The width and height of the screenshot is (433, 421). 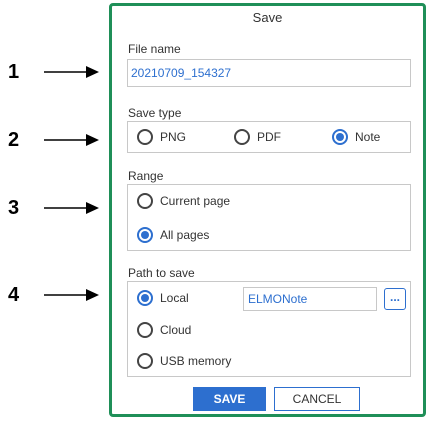 I want to click on radio-local: Local, so click(x=163, y=298).